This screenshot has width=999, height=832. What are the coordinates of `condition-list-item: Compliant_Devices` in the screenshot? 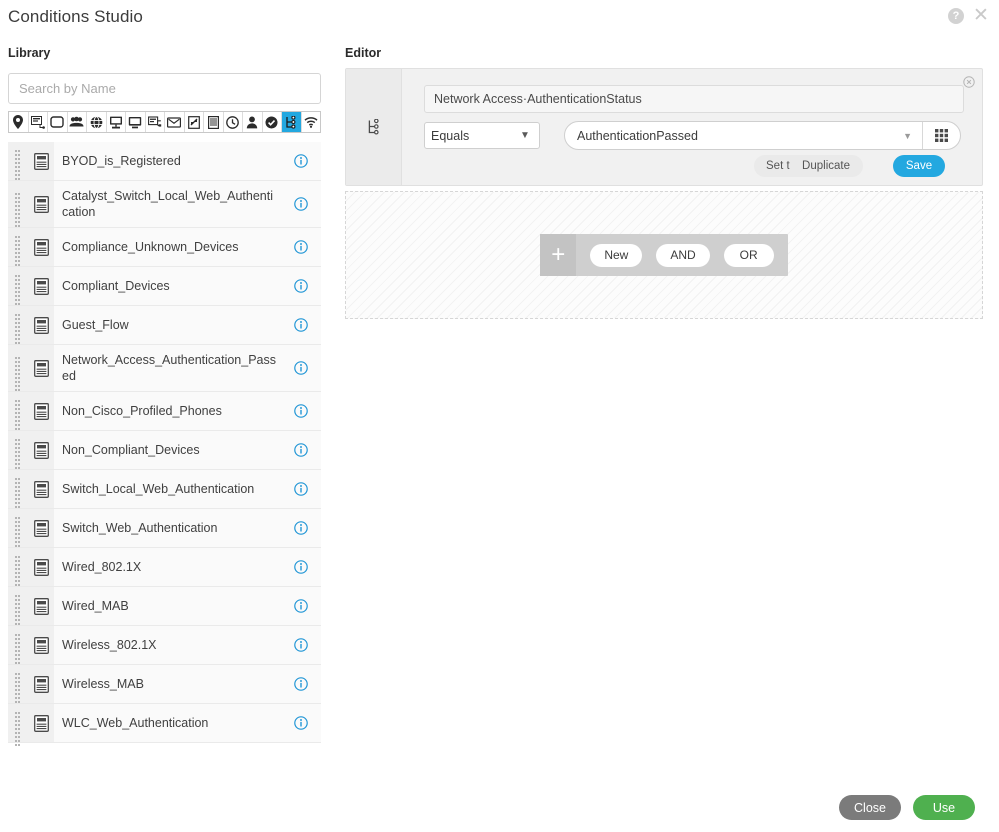 It's located at (164, 288).